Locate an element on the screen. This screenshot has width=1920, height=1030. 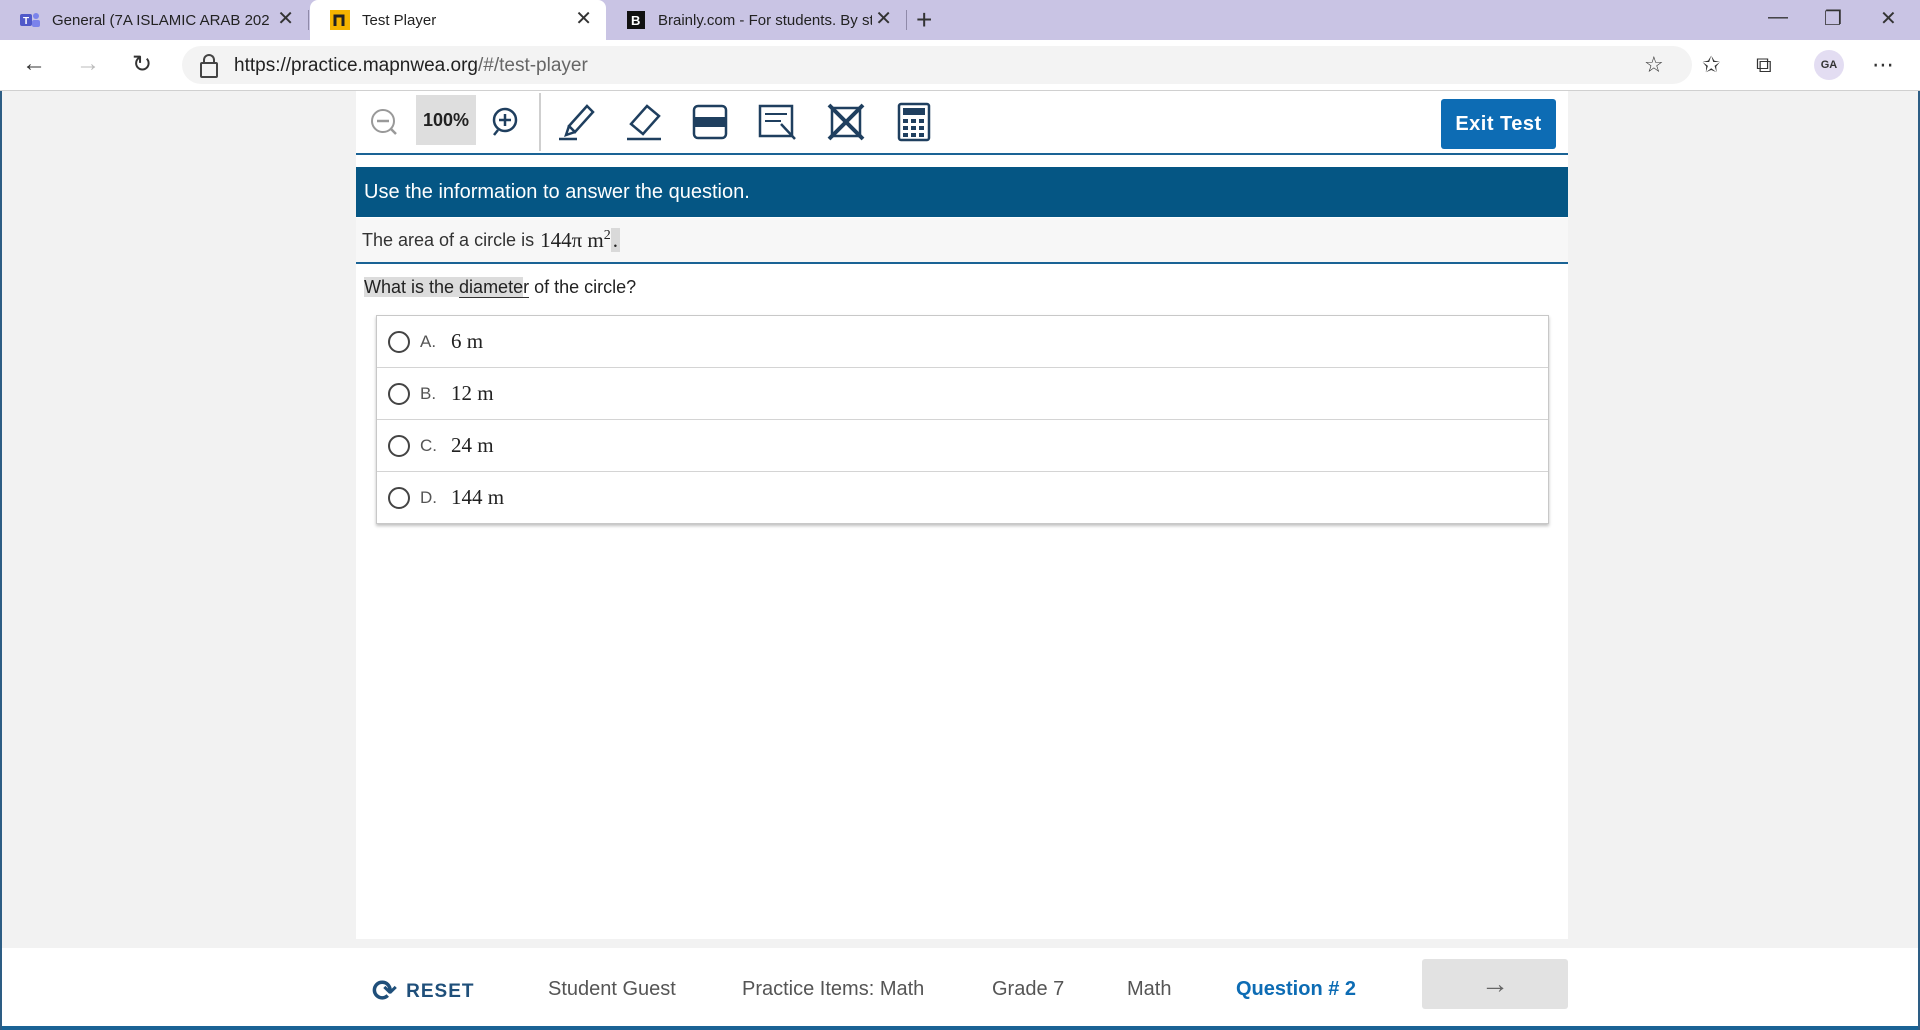
question-number: Question # 2 is located at coordinates (1296, 989).